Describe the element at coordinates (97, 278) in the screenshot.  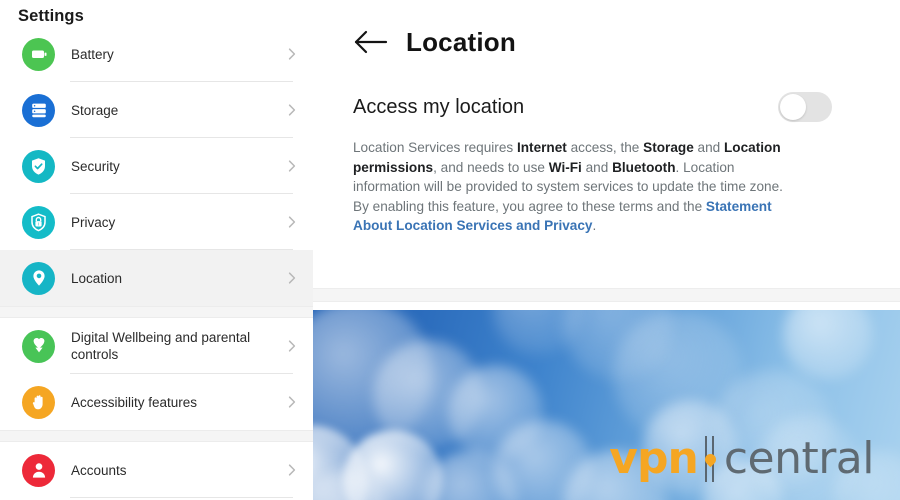
I see `sidebar-item-label: Location` at that location.